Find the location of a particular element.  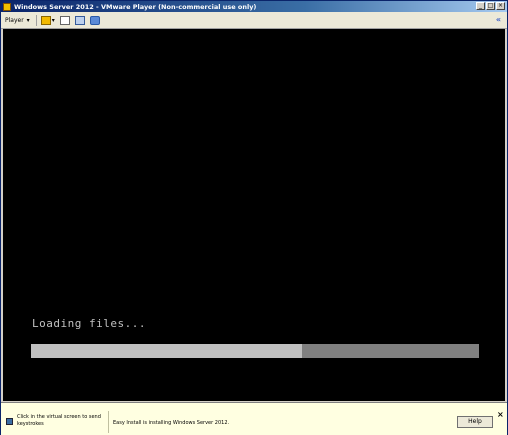

close-message-icon: × is located at coordinates (500, 414).